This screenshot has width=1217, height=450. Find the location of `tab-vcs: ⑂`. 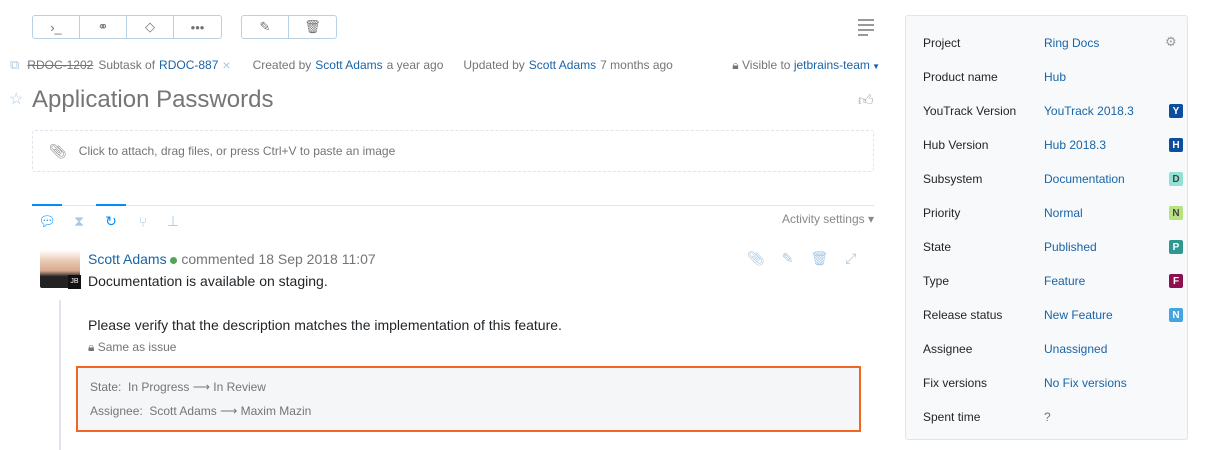

tab-vcs: ⑂ is located at coordinates (143, 217).